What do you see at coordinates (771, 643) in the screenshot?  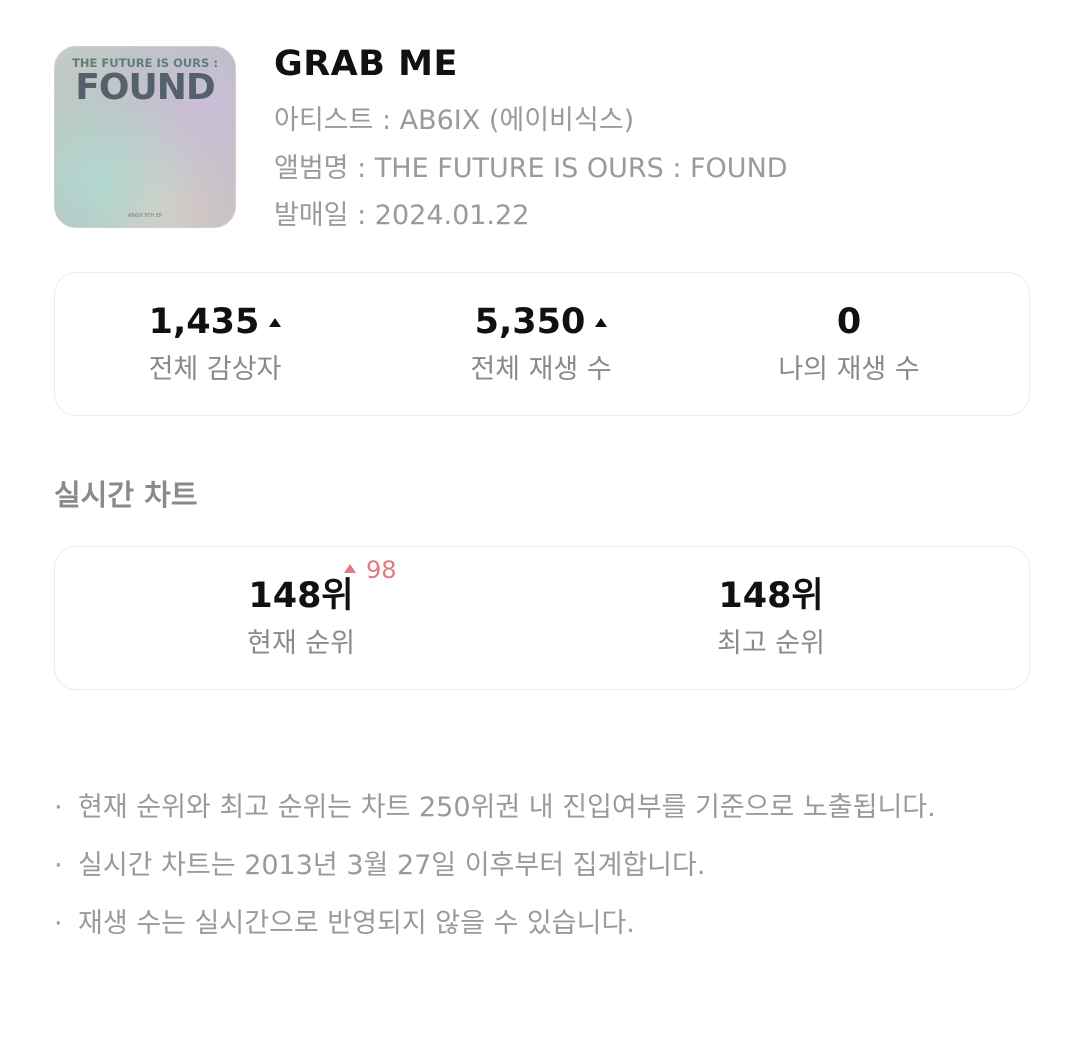 I see `best-rank-label: 최고 순위` at bounding box center [771, 643].